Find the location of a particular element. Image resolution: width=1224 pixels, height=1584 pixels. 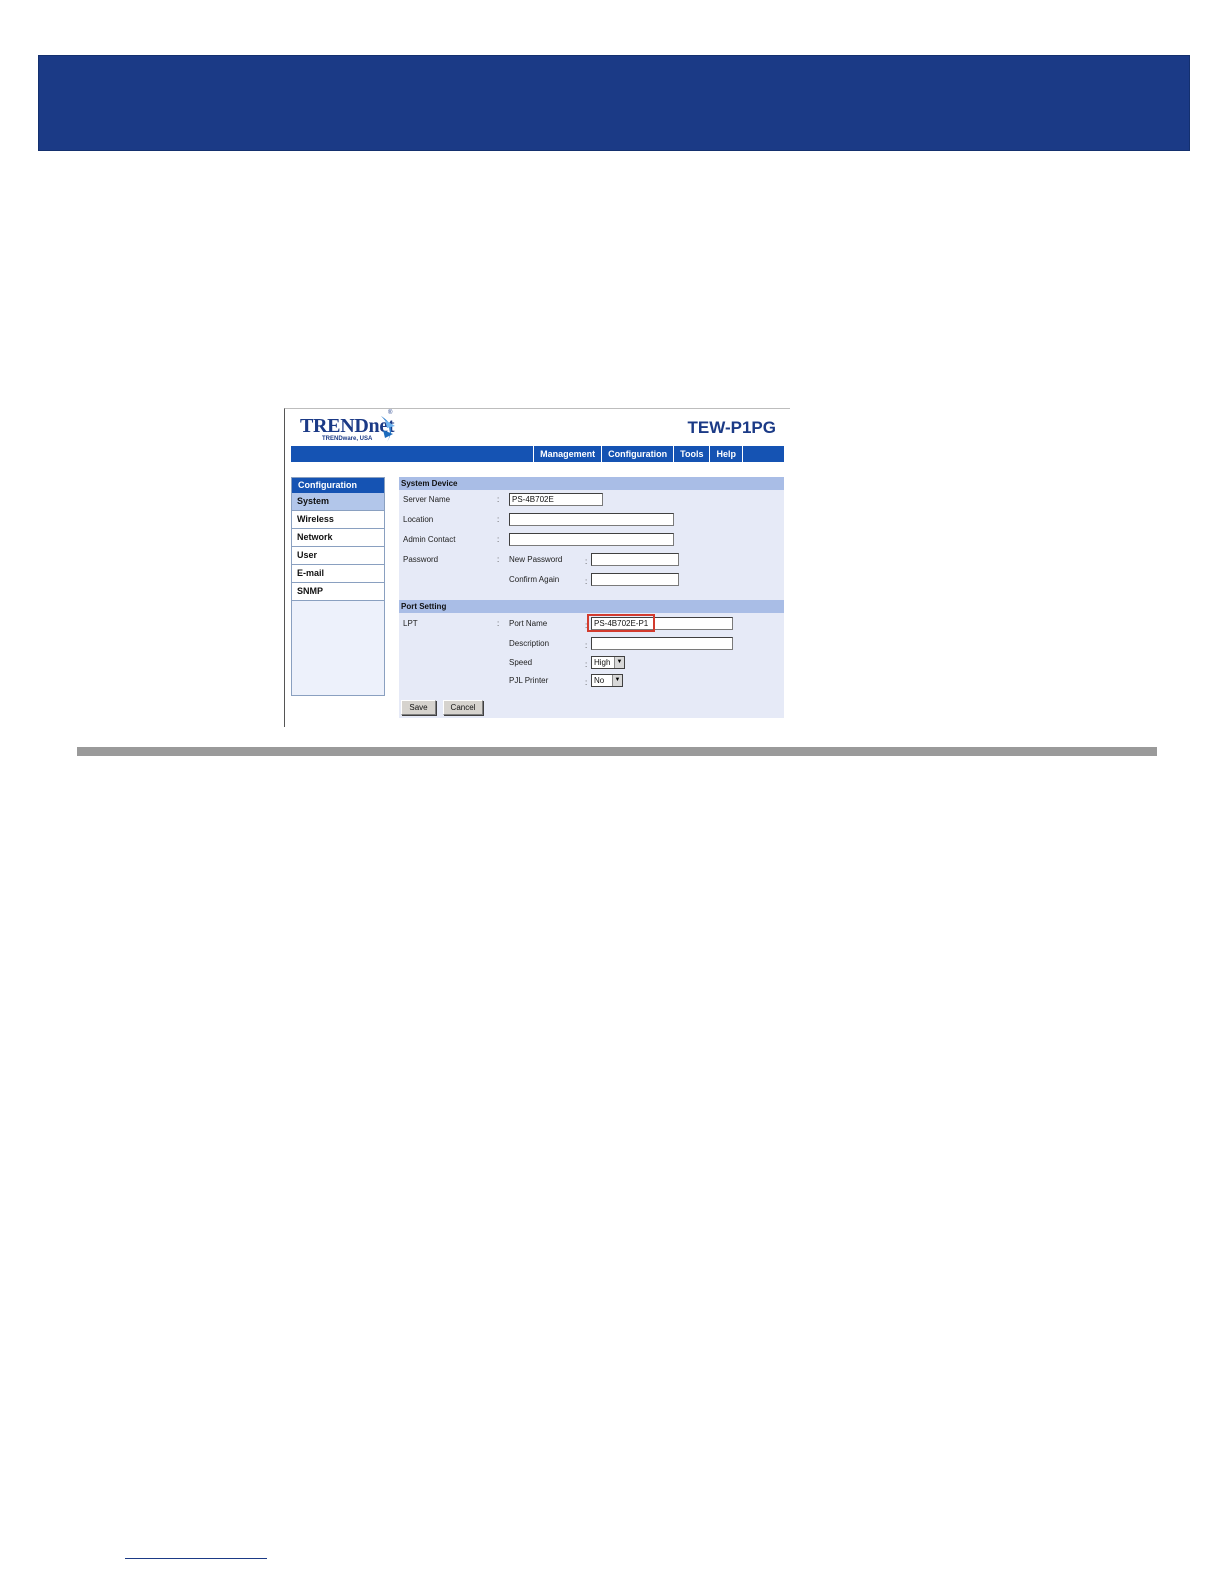

speed-select: High ▼ is located at coordinates (608, 662).